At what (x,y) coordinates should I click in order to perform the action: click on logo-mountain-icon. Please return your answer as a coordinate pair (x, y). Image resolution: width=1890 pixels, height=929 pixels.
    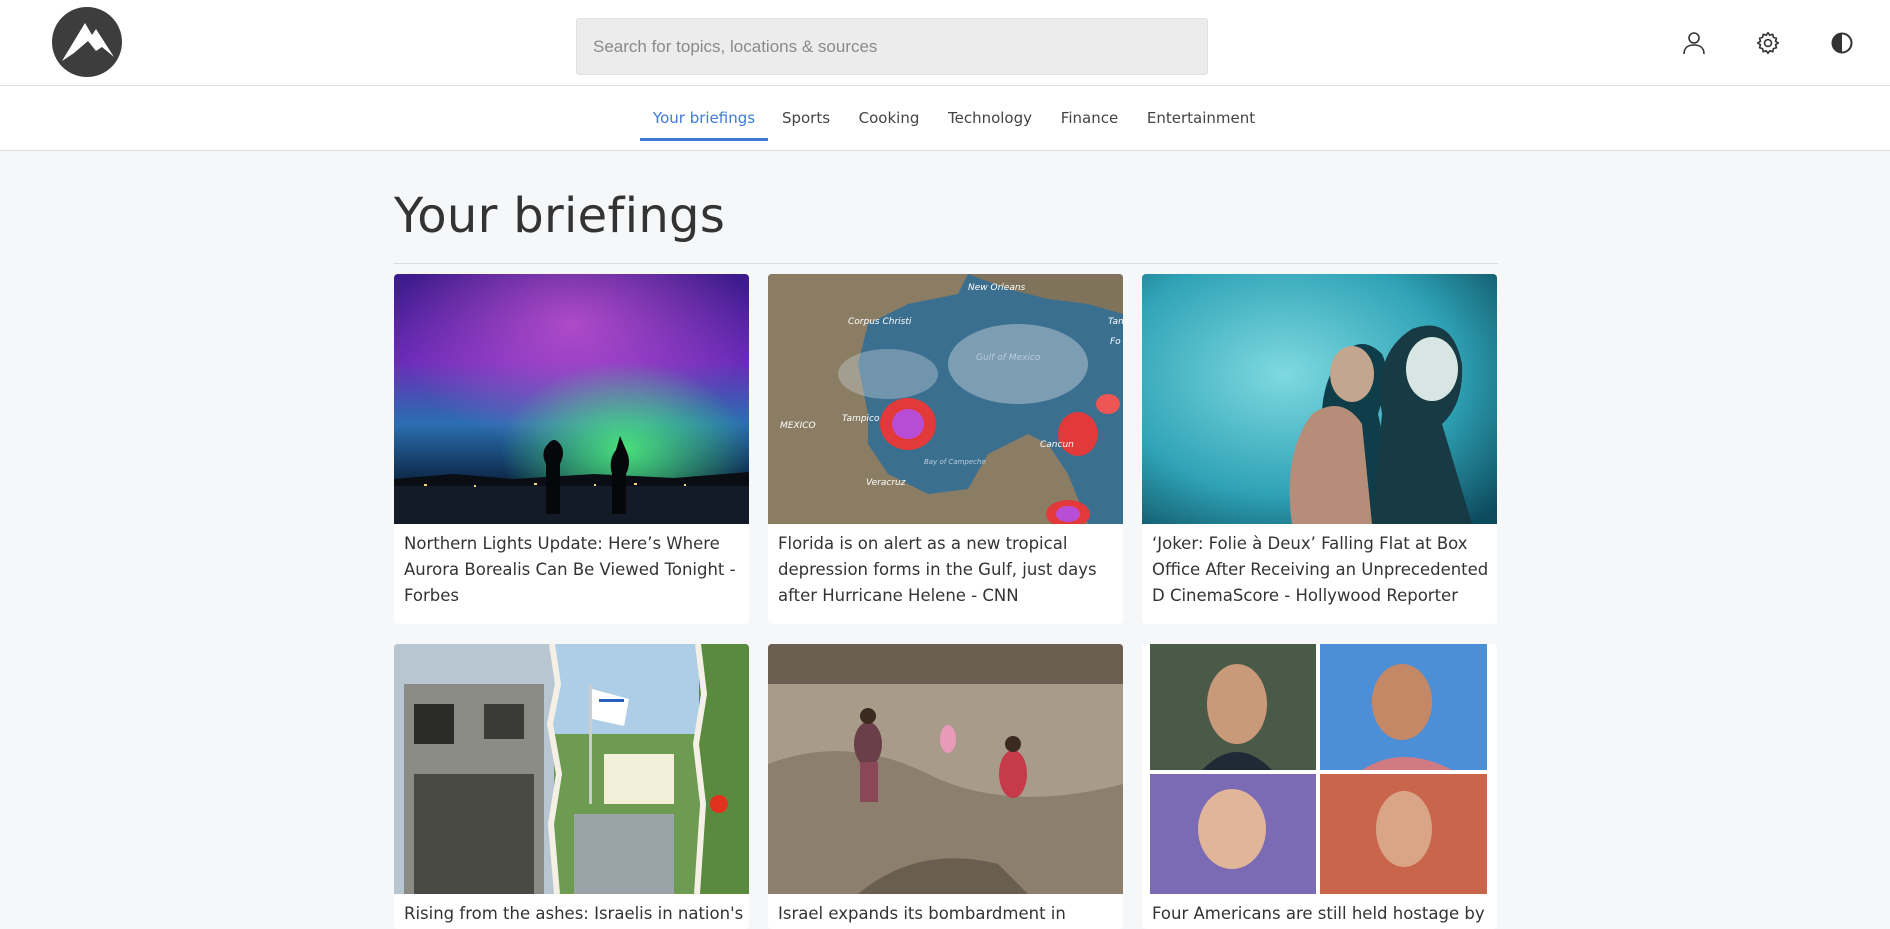
    Looking at the image, I should click on (87, 42).